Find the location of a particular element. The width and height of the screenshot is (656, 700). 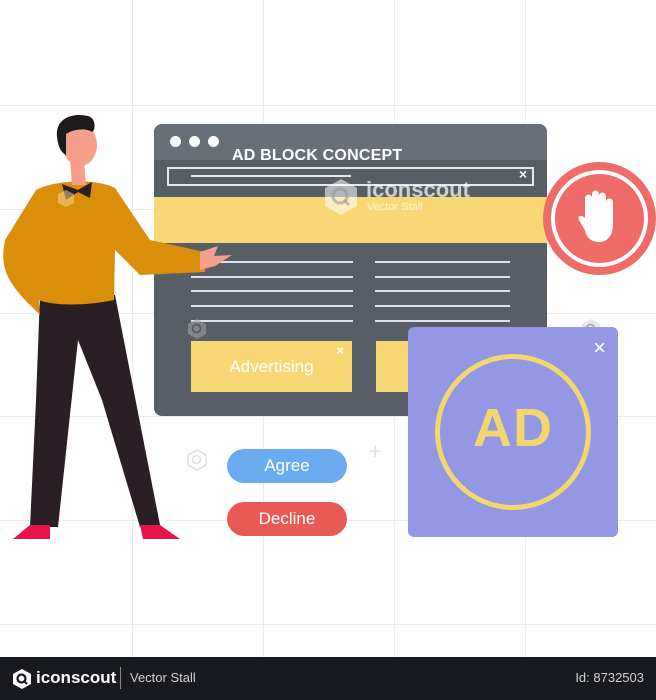

hand is located at coordinates (216, 258).